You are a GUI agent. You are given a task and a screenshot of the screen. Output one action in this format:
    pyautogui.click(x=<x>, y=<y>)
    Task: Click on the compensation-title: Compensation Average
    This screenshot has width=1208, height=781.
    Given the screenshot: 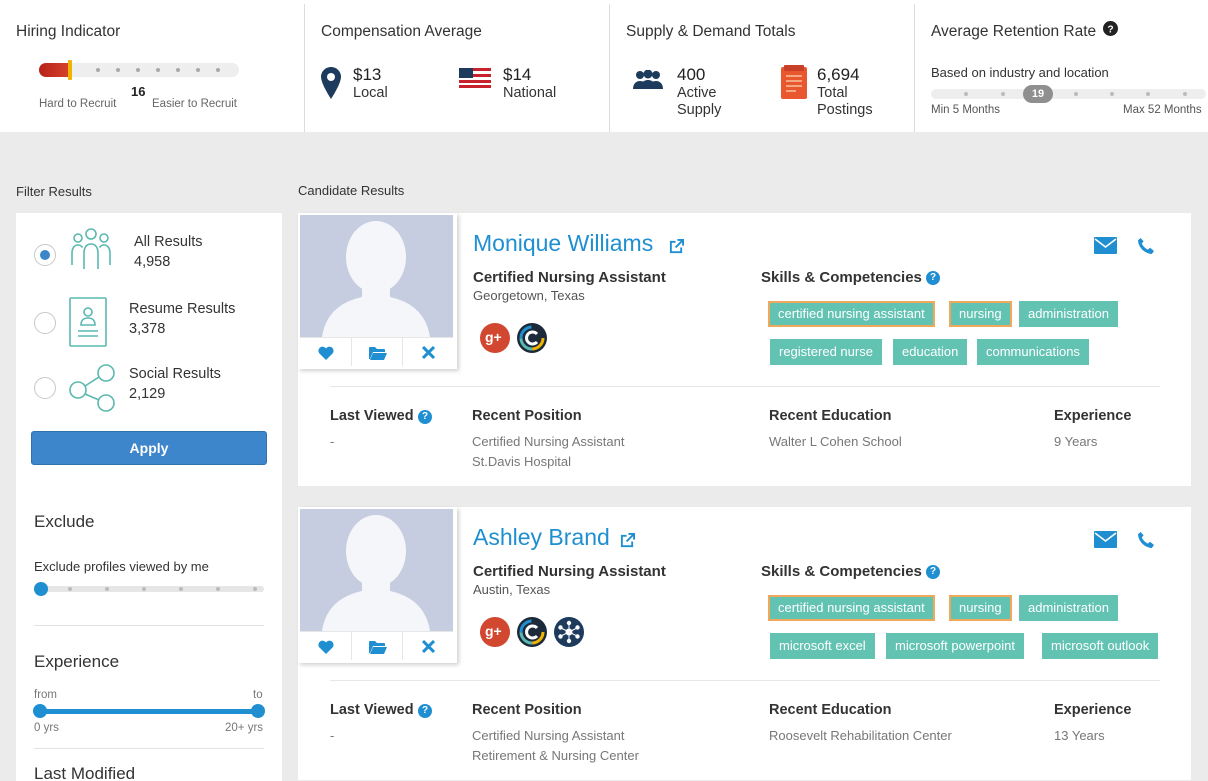 What is the action you would take?
    pyautogui.click(x=401, y=31)
    